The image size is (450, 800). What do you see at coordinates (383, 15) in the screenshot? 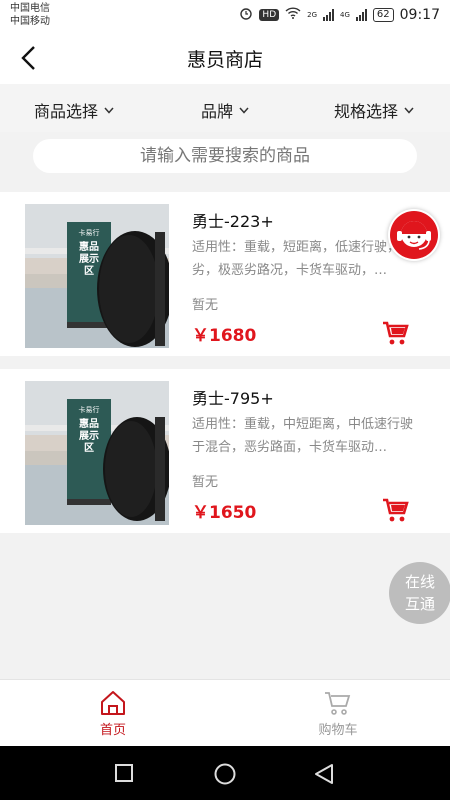
I see `battery-indicator: 62` at bounding box center [383, 15].